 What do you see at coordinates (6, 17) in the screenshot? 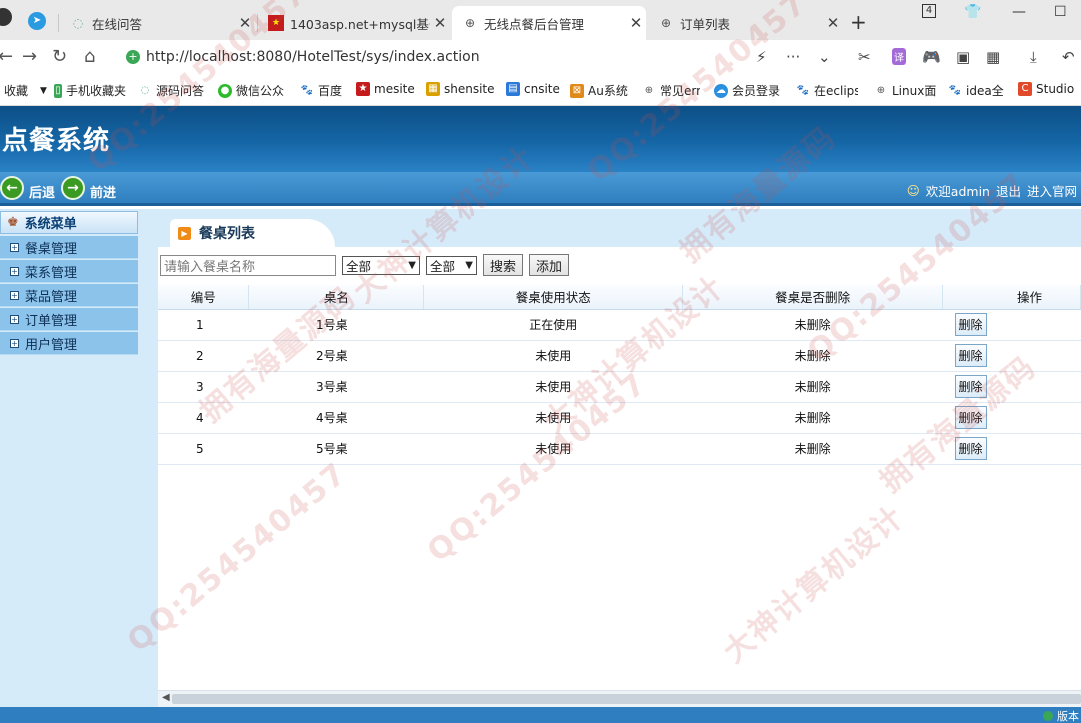
I see `browser-avatar` at bounding box center [6, 17].